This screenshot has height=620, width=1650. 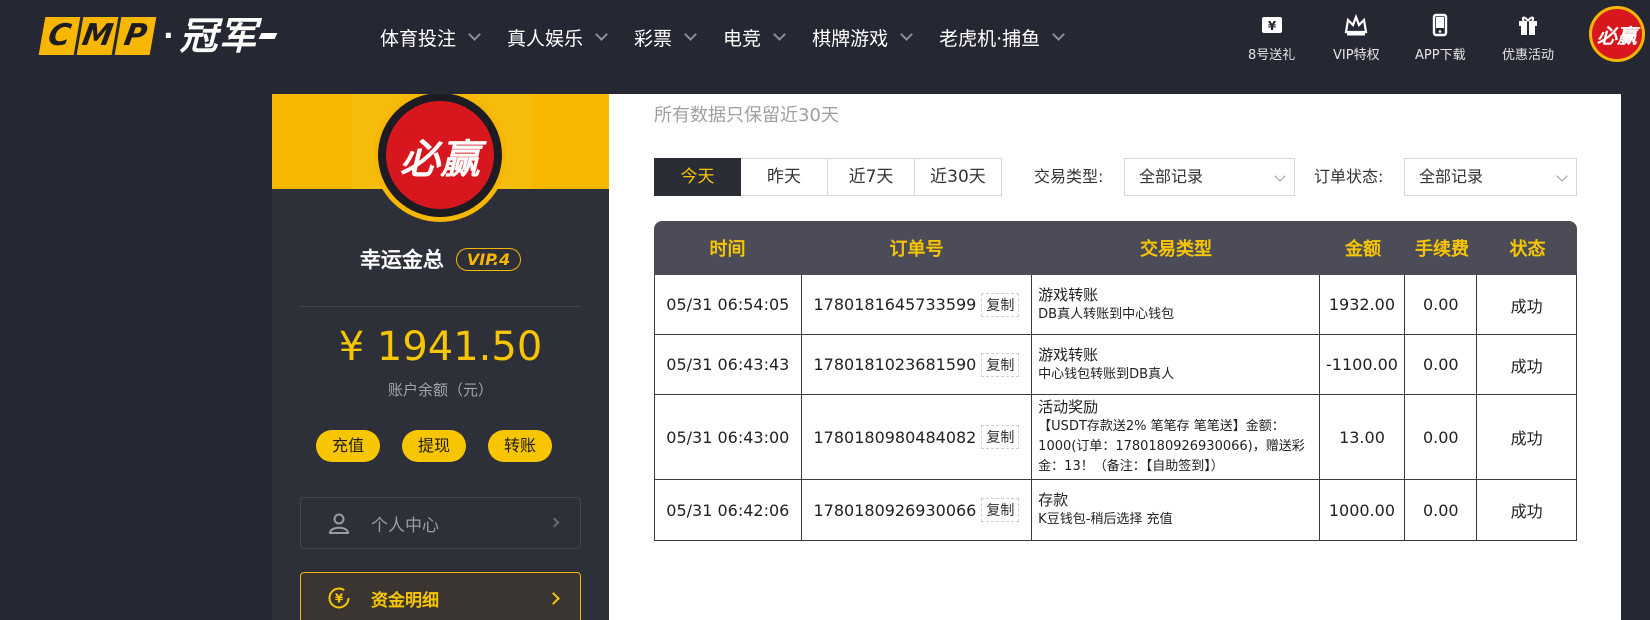 I want to click on nav-item-chess-cards: 棋牌游戏, so click(x=862, y=37).